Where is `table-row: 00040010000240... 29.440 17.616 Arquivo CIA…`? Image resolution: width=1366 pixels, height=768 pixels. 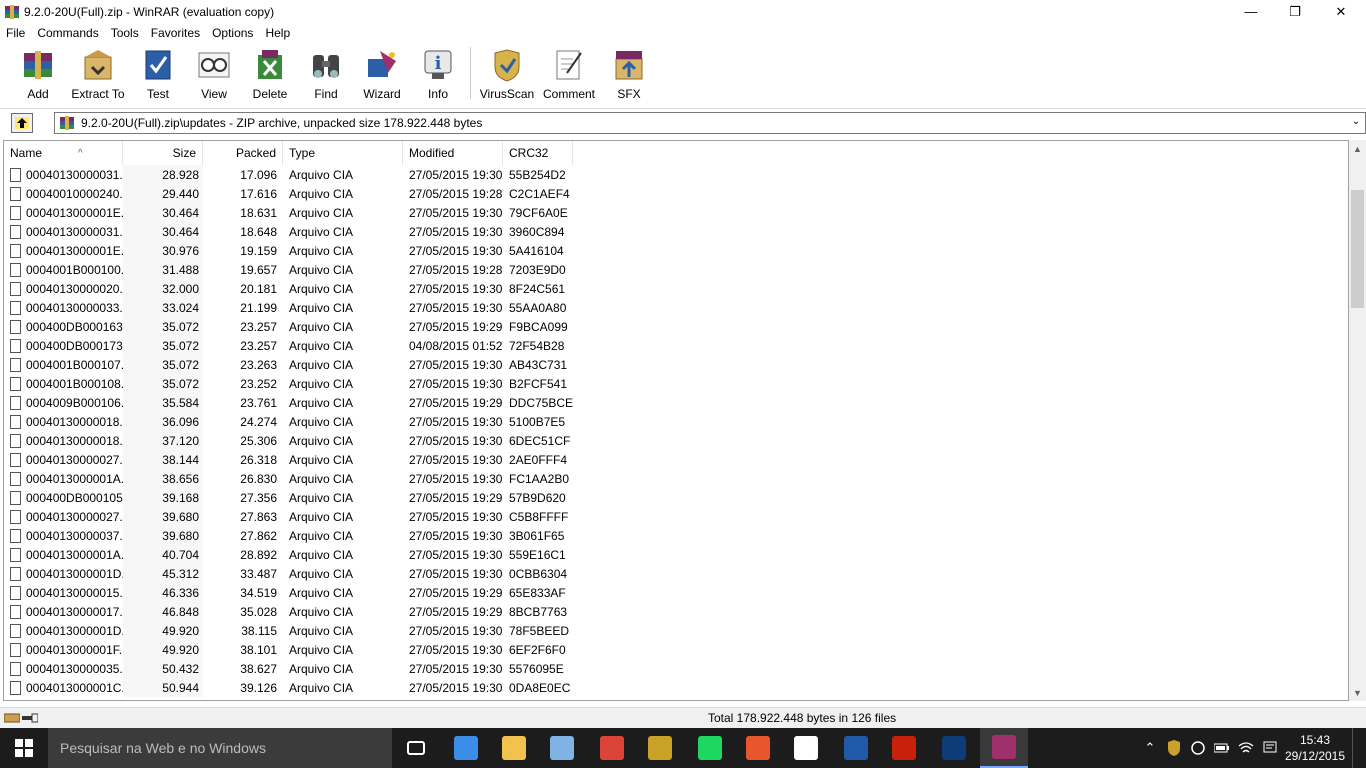 table-row: 00040010000240... 29.440 17.616 Arquivo CIA… is located at coordinates (676, 193).